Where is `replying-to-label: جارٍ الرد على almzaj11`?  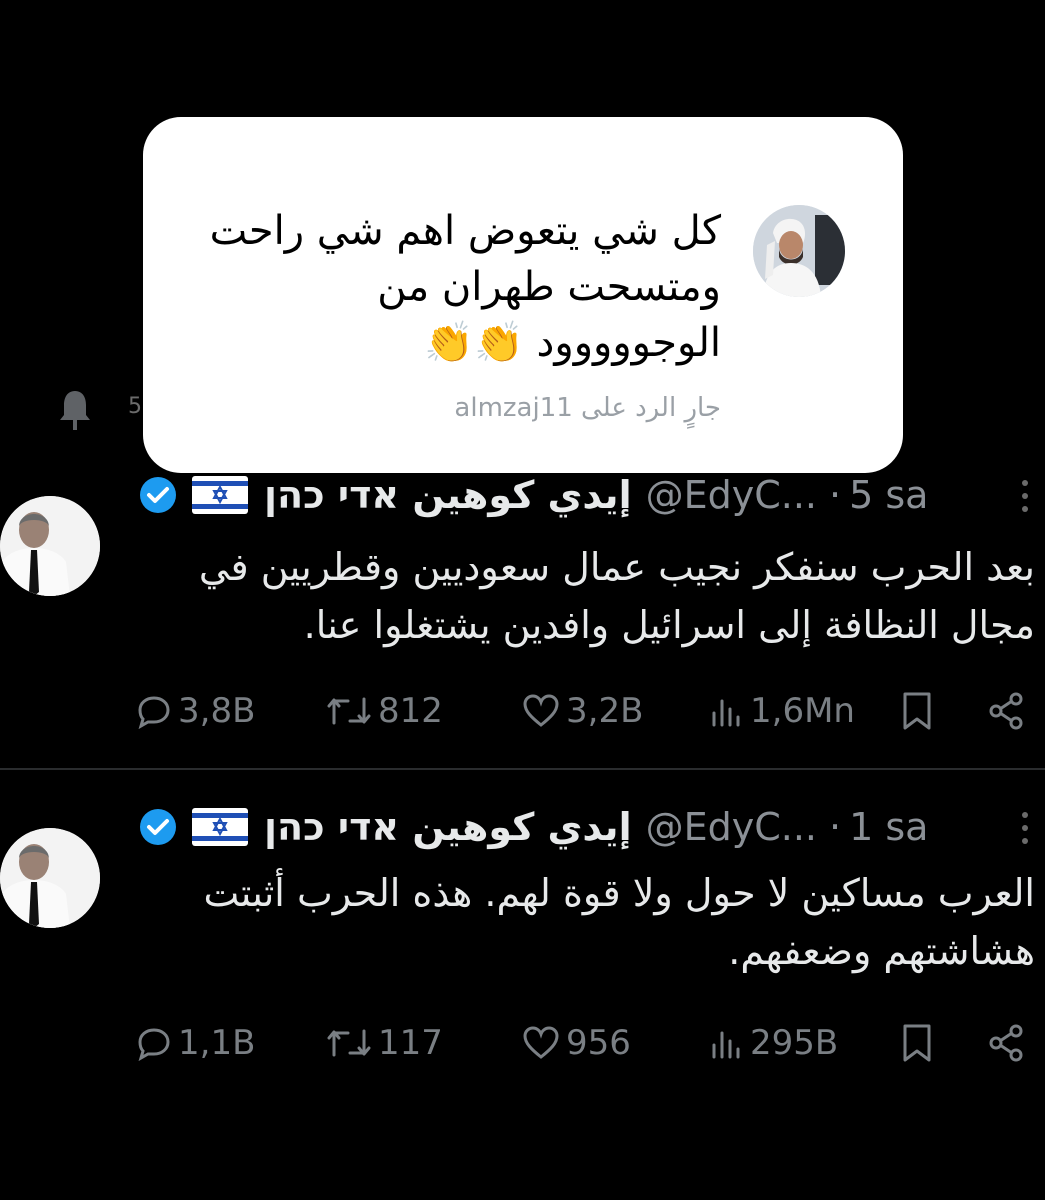
replying-to-label: جارٍ الرد على almzaj11 is located at coordinates (587, 408).